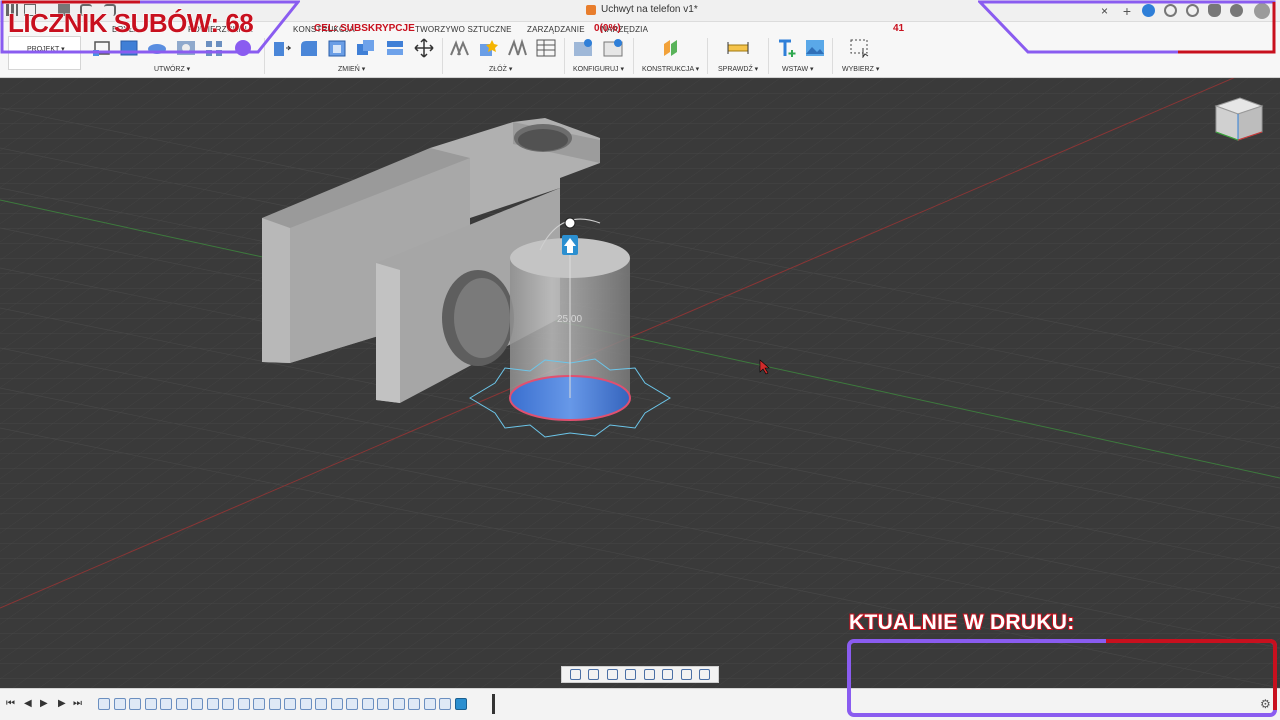  What do you see at coordinates (130, 23) in the screenshot?
I see `subscriber-counter: LICZNIK SUBÓW: 68` at bounding box center [130, 23].